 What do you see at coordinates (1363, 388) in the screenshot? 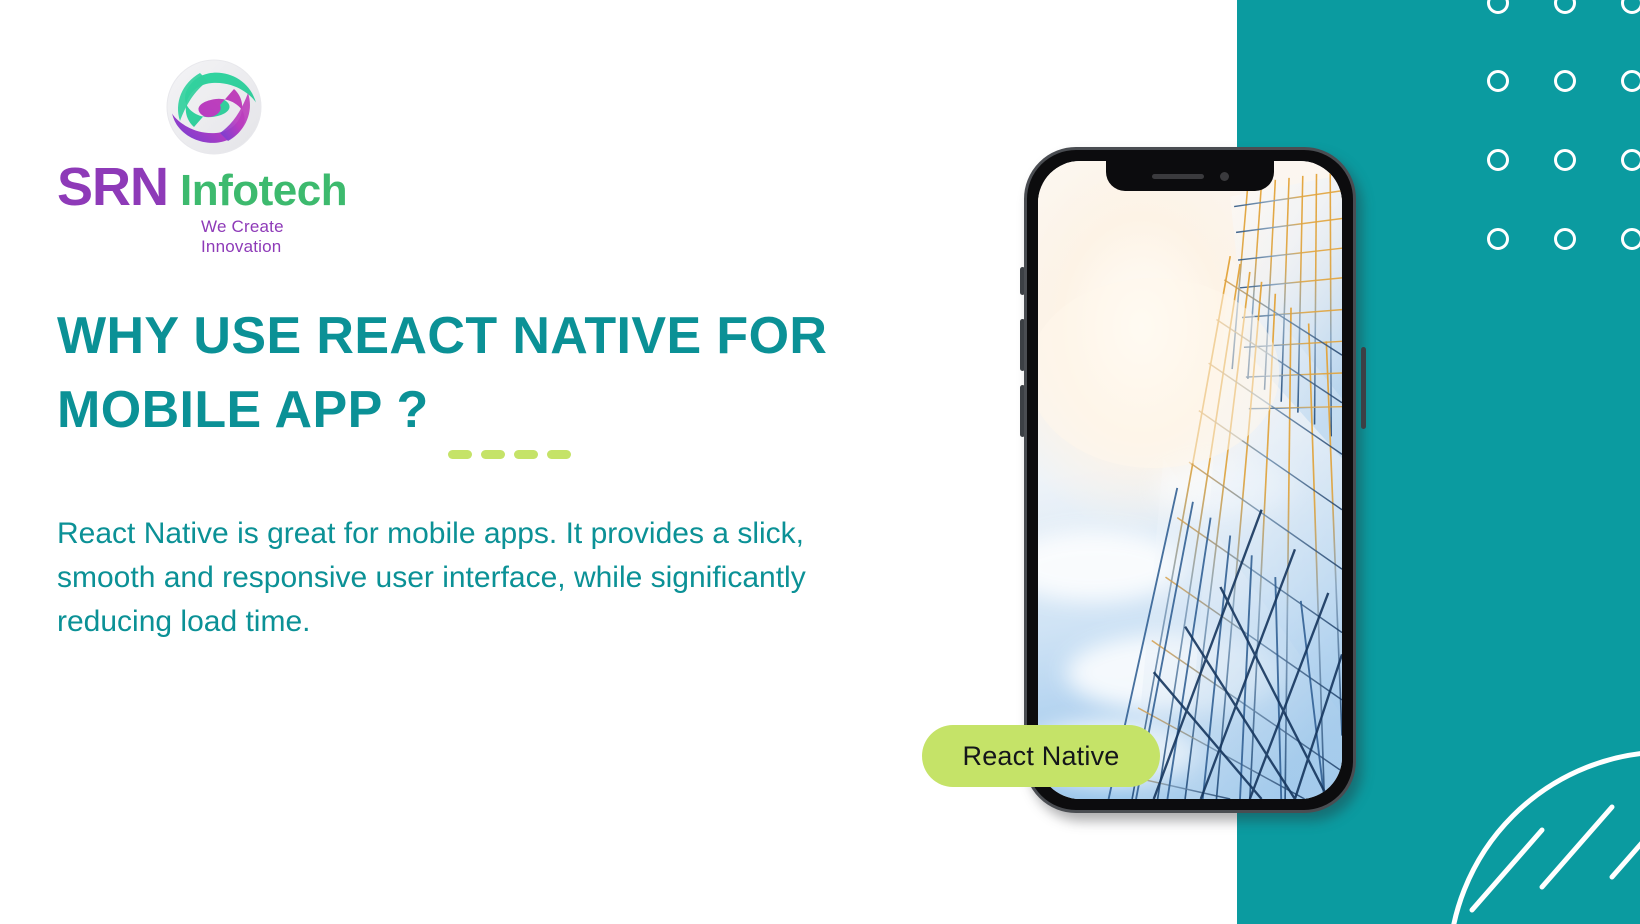
I see `power-button` at bounding box center [1363, 388].